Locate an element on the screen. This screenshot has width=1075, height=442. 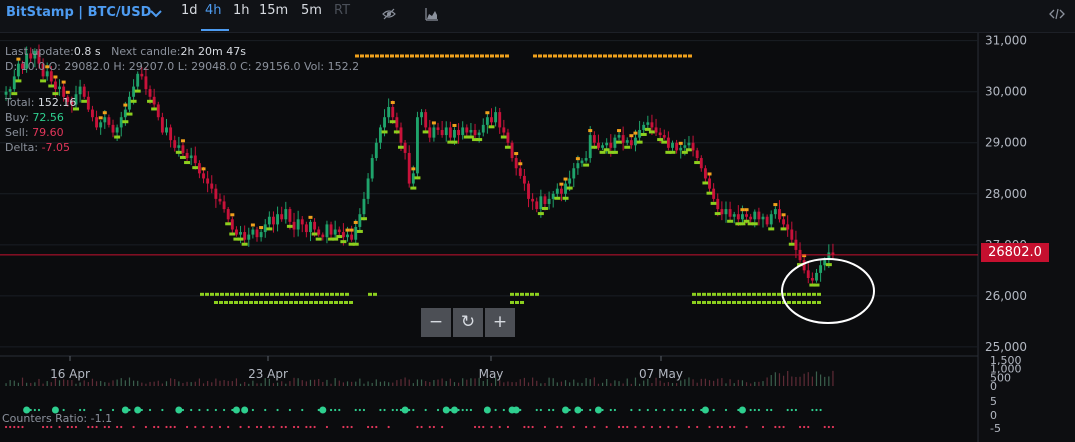
x-tick-label: 23 Apr is located at coordinates (268, 374).